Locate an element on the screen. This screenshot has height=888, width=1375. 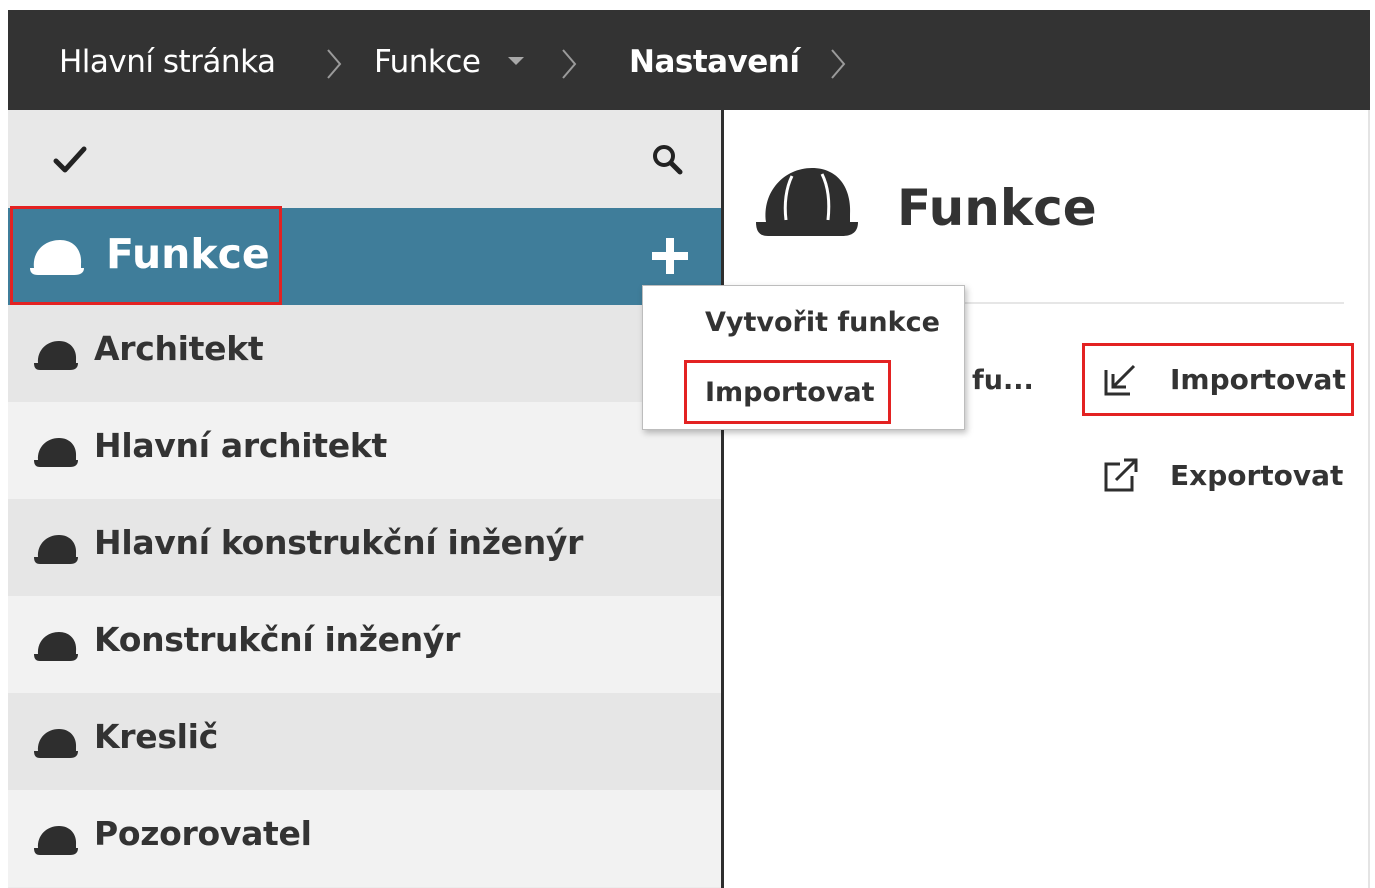
panel-divider is located at coordinates (722, 499).